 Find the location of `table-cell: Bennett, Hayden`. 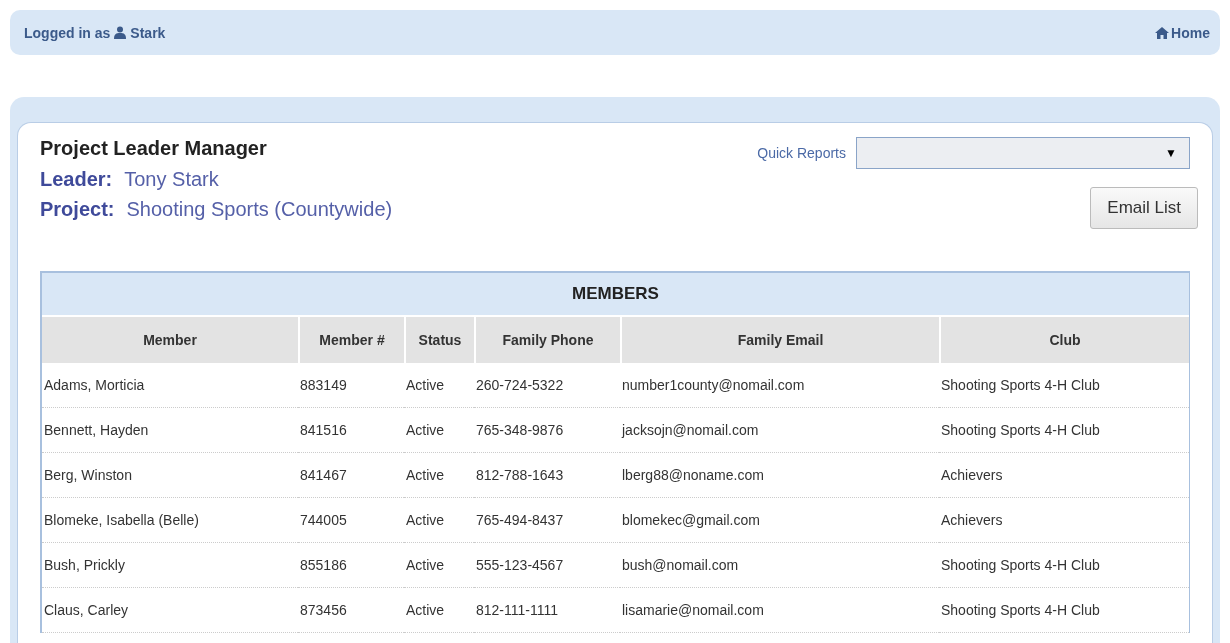

table-cell: Bennett, Hayden is located at coordinates (170, 430).